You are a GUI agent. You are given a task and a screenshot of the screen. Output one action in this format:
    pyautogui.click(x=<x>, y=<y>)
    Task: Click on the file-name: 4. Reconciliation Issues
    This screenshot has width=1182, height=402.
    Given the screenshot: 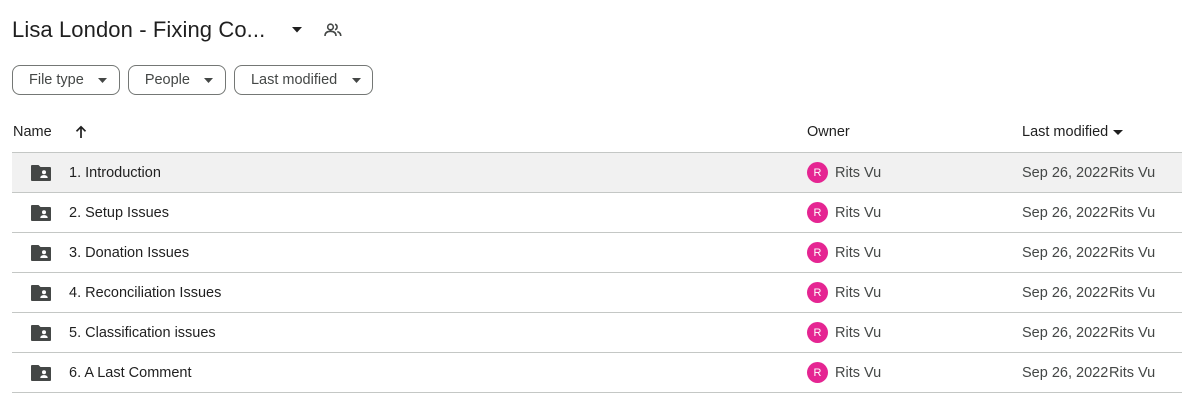 What is the action you would take?
    pyautogui.click(x=145, y=293)
    